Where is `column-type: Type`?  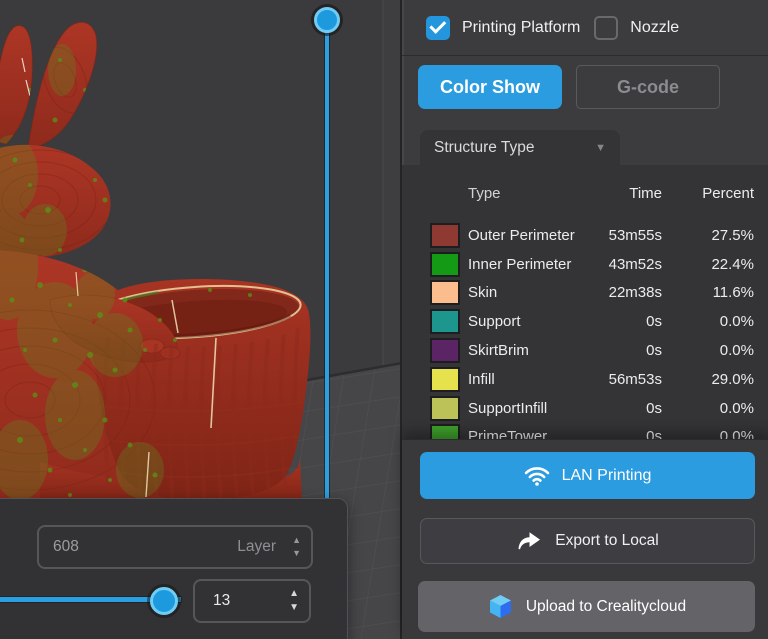 column-type: Type is located at coordinates (484, 193).